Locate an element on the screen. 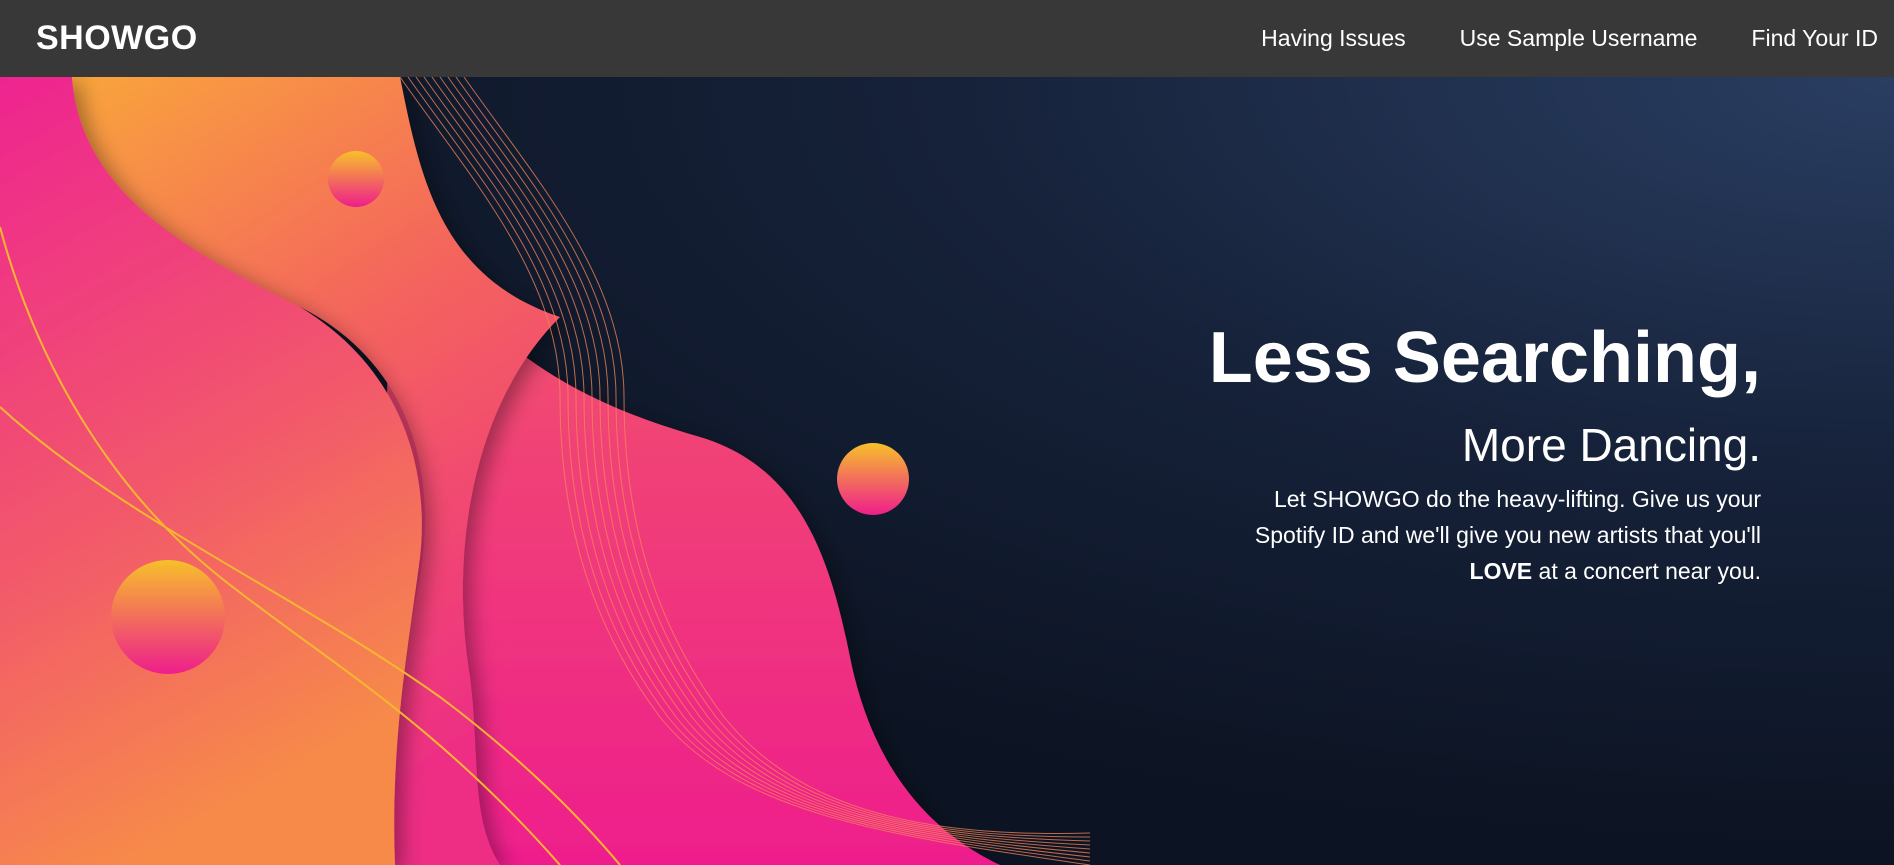 The height and width of the screenshot is (865, 1894). description-emphasis: LOVE is located at coordinates (1501, 570).